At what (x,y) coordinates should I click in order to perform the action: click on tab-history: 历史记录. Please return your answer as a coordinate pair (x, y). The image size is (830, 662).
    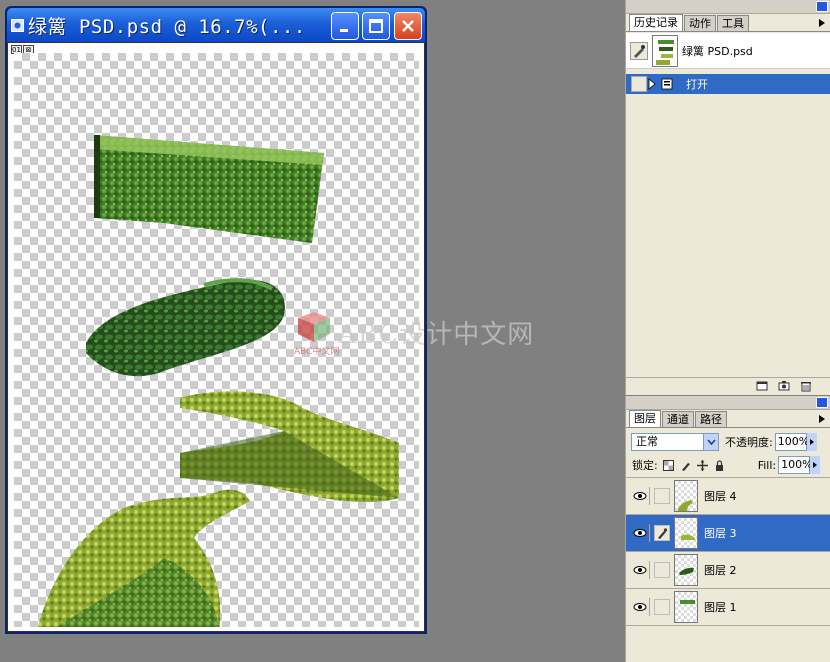
    Looking at the image, I should click on (656, 22).